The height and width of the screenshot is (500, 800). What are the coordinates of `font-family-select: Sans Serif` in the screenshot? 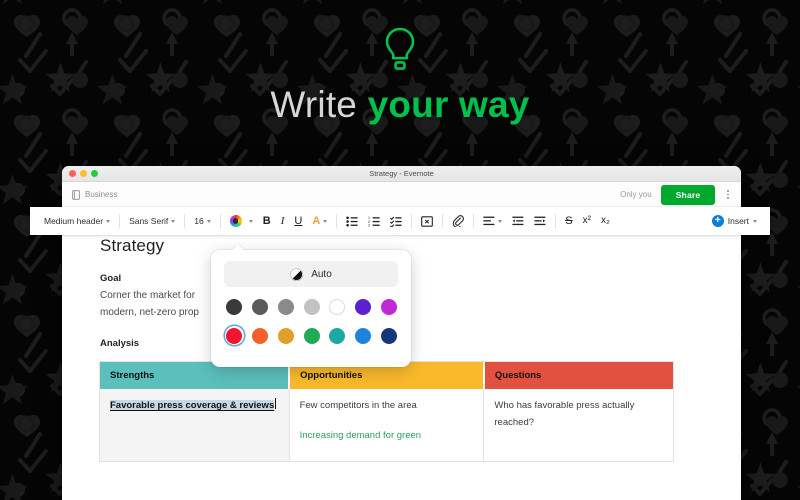 It's located at (152, 221).